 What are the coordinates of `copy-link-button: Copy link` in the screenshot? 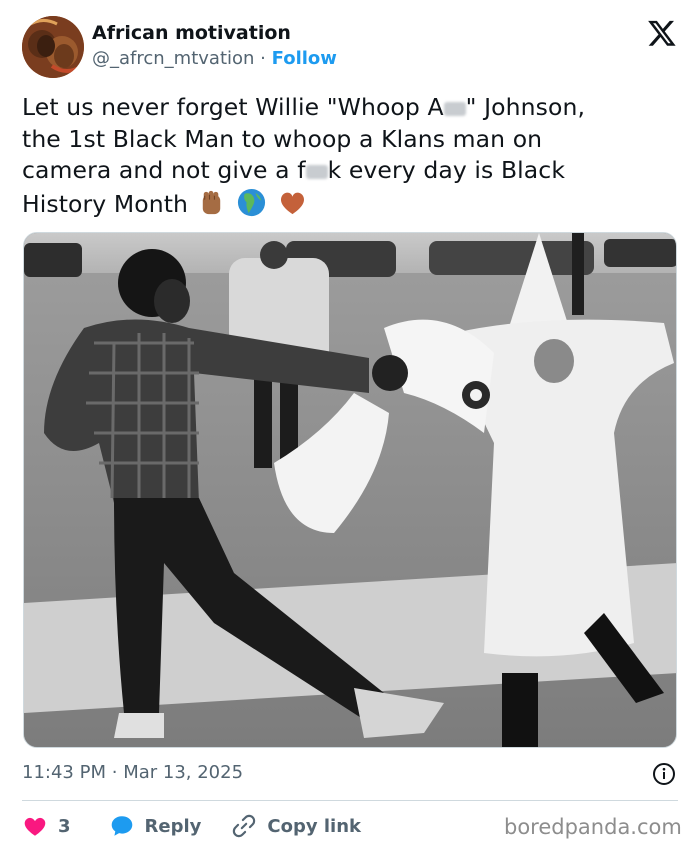 It's located at (296, 826).